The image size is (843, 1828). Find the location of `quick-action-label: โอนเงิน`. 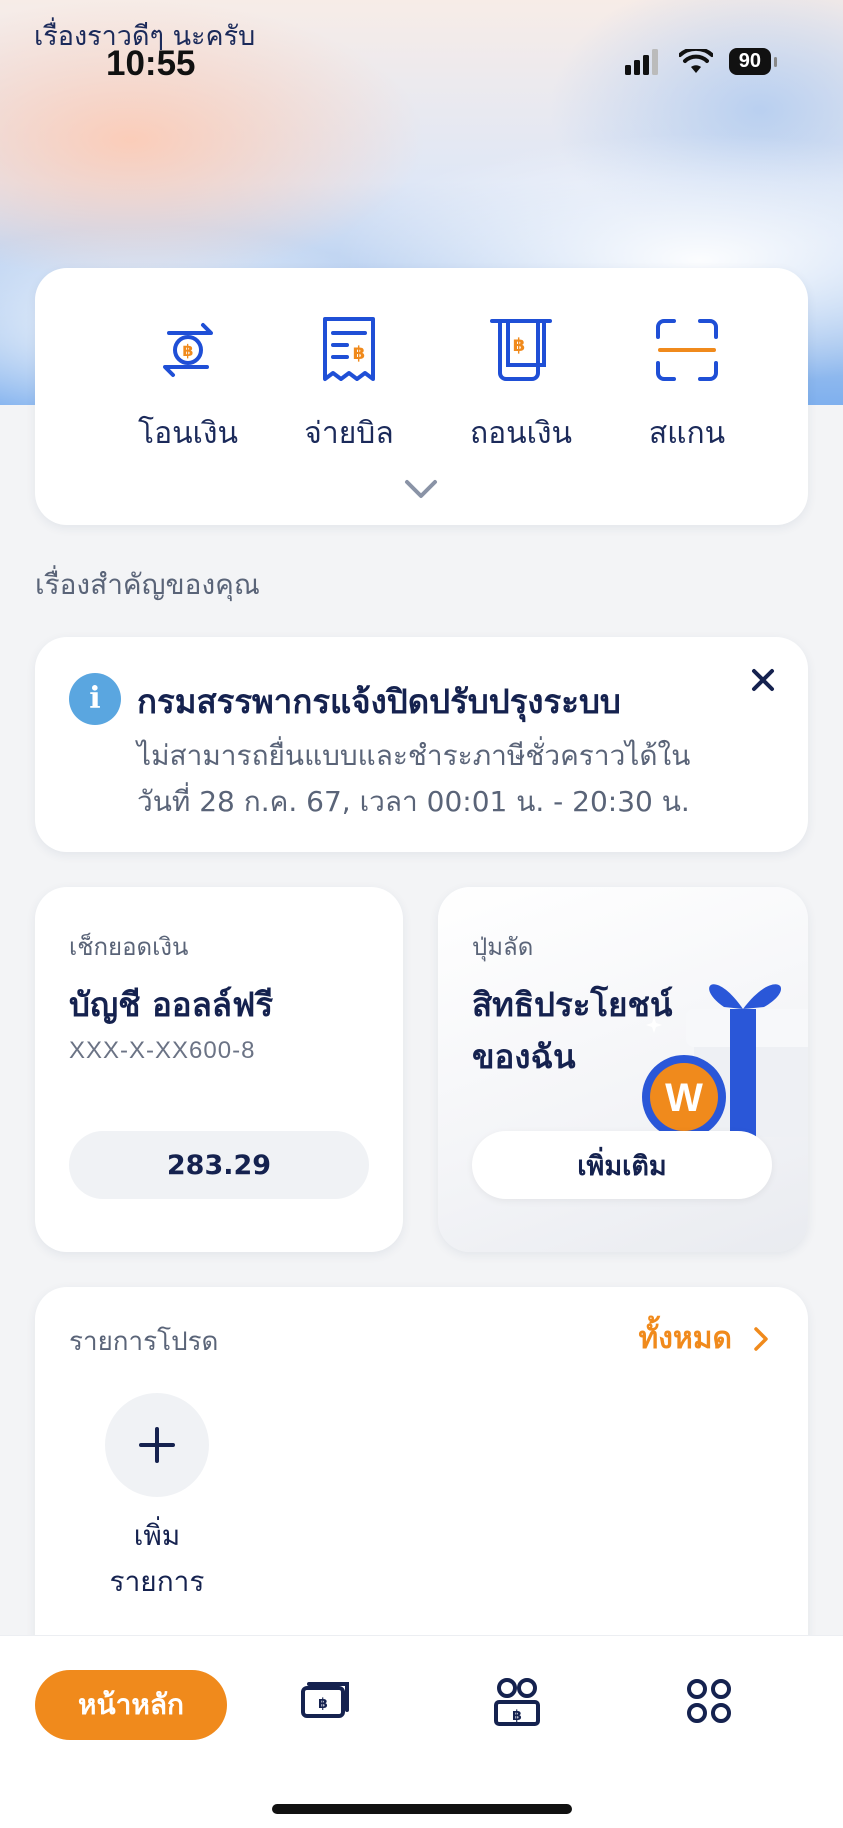

quick-action-label: โอนเงิน is located at coordinates (188, 433).